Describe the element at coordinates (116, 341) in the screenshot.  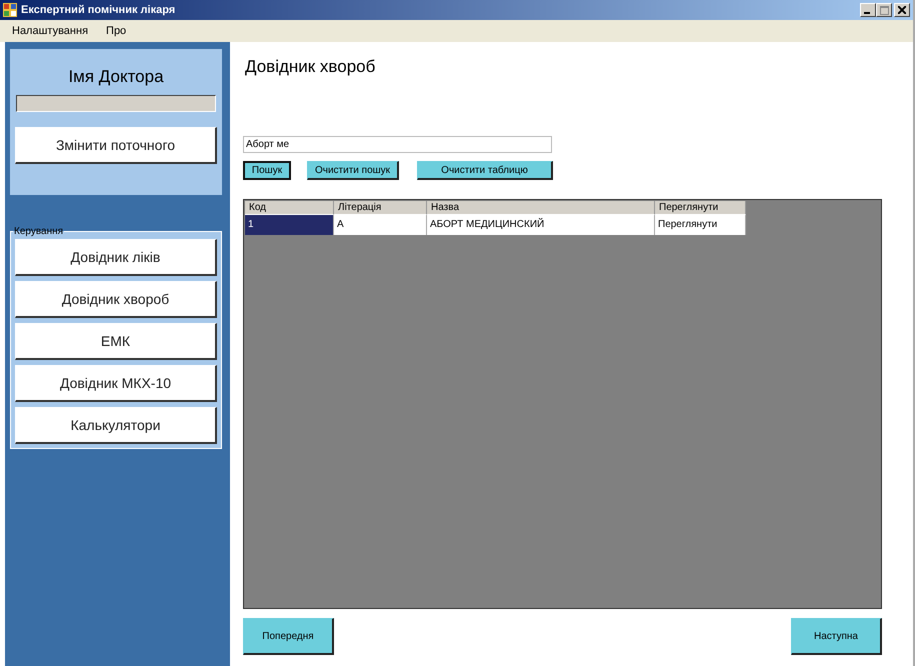
I see `nav-button: ЕМК` at that location.